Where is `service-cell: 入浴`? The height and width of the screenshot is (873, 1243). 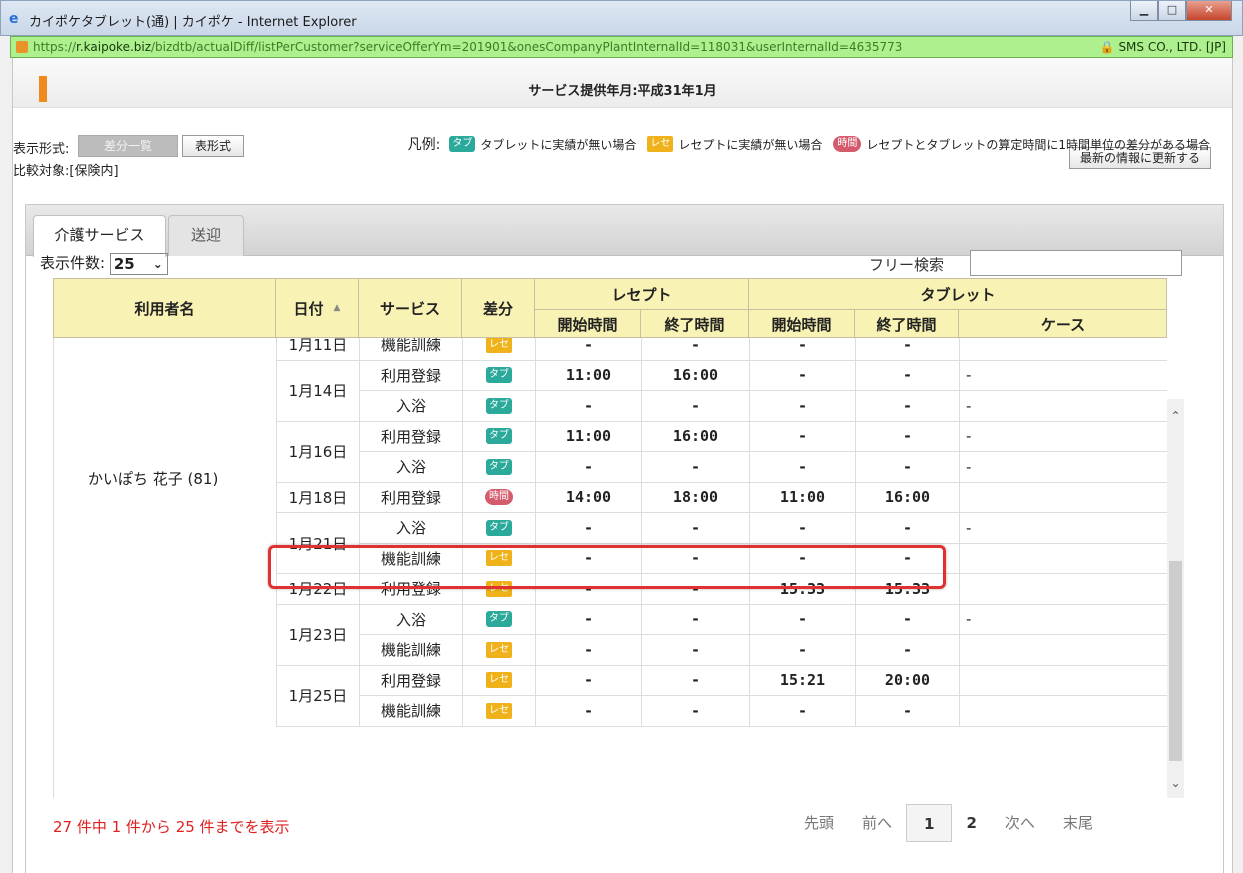
service-cell: 入浴 is located at coordinates (410, 619).